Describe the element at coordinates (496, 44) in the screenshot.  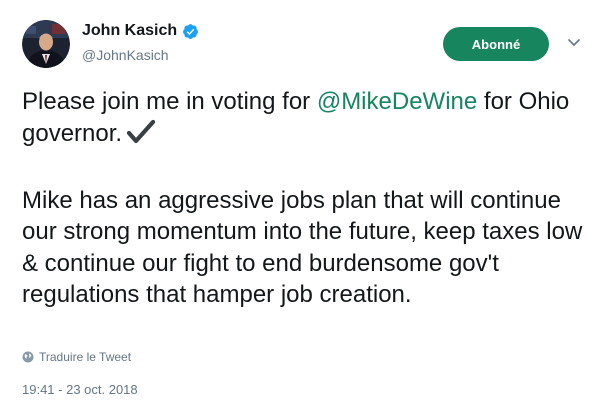
I see `follow-button: Abonné` at that location.